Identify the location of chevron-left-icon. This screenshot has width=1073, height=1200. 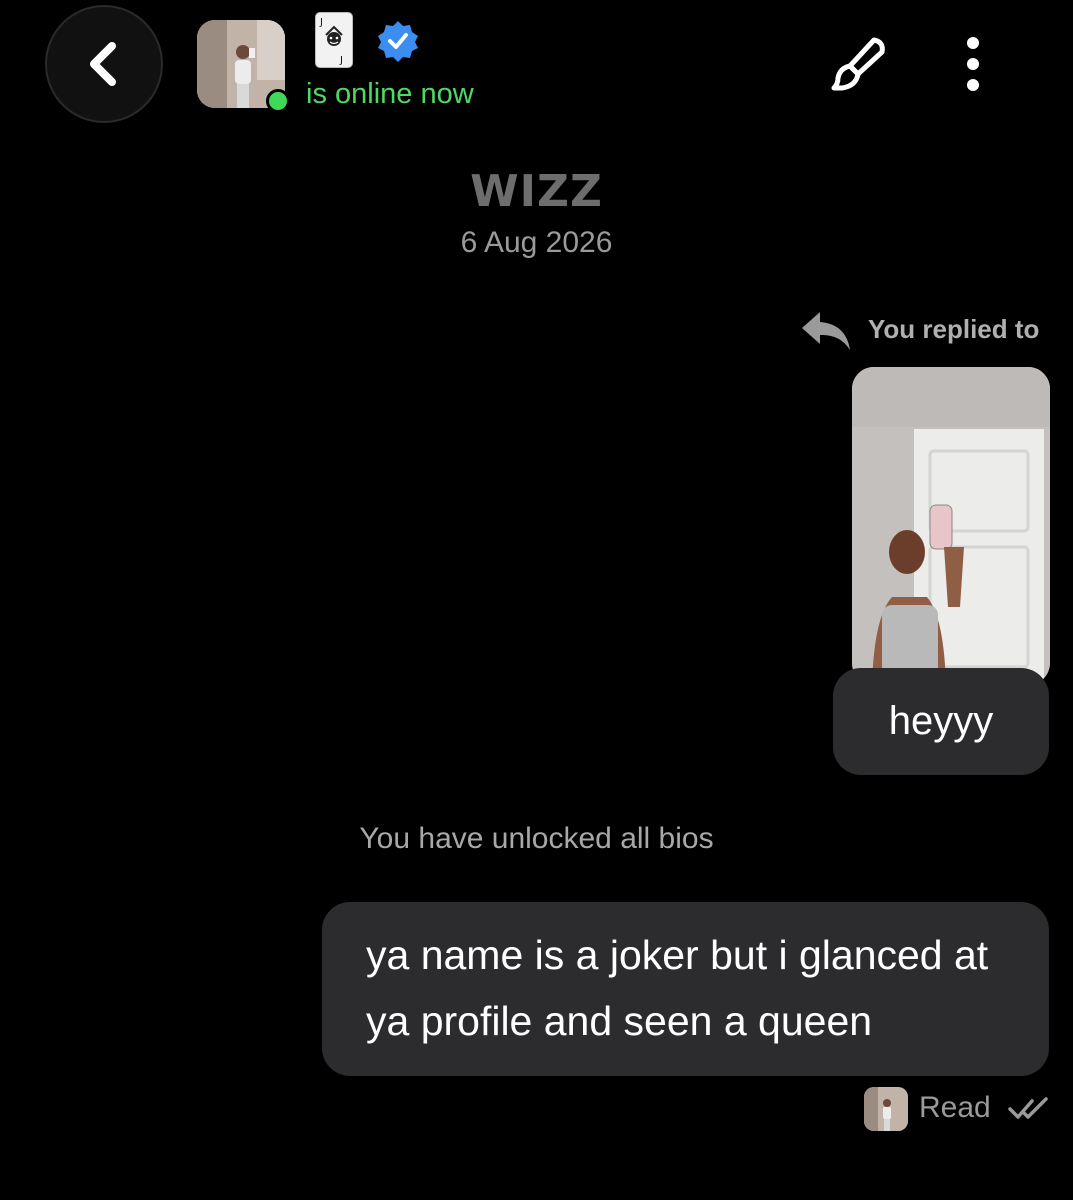
(103, 64).